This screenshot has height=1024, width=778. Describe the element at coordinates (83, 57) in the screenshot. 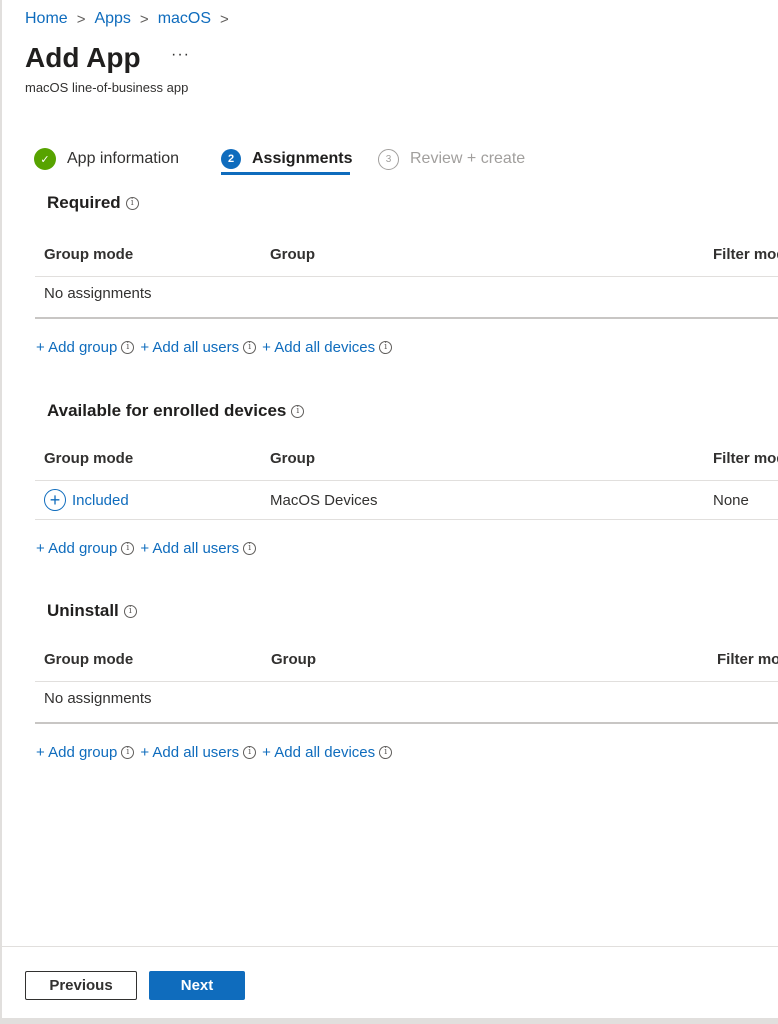

I see `page-title: Add App` at that location.